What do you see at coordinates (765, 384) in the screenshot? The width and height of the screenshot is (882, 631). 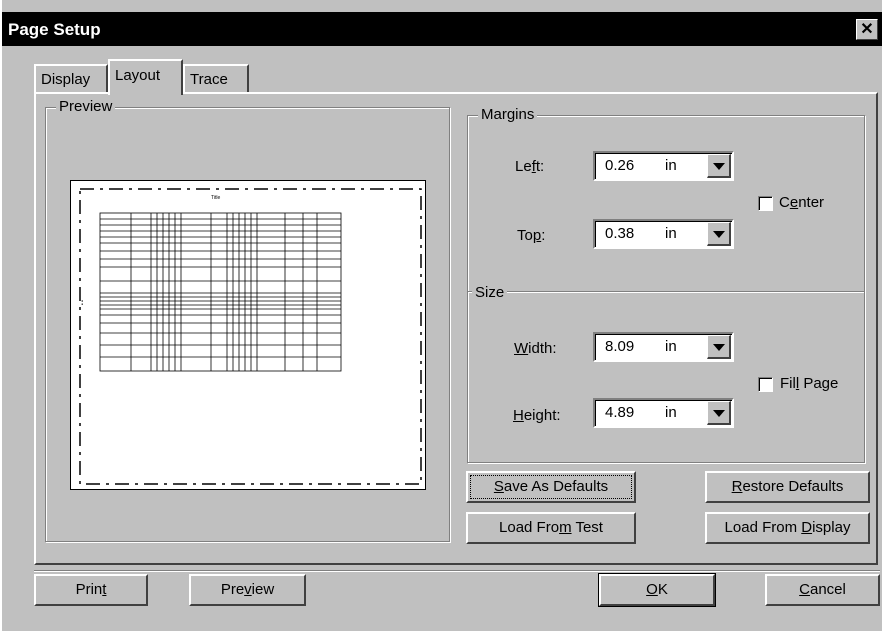 I see `fill-page-checkbox` at bounding box center [765, 384].